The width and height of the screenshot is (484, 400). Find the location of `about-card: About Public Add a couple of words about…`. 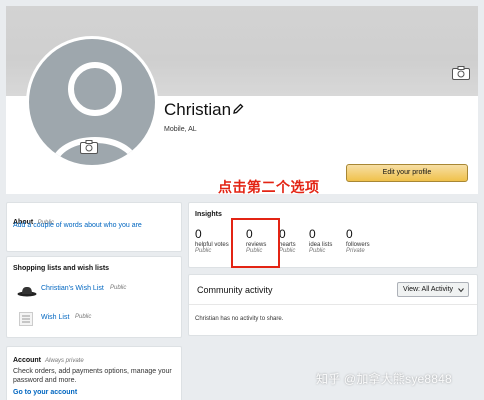

about-card: About Public Add a couple of words about… is located at coordinates (94, 227).